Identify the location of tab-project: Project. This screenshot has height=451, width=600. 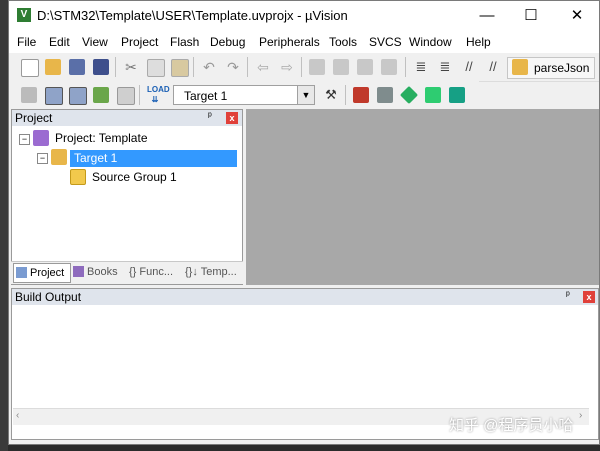
(42, 273).